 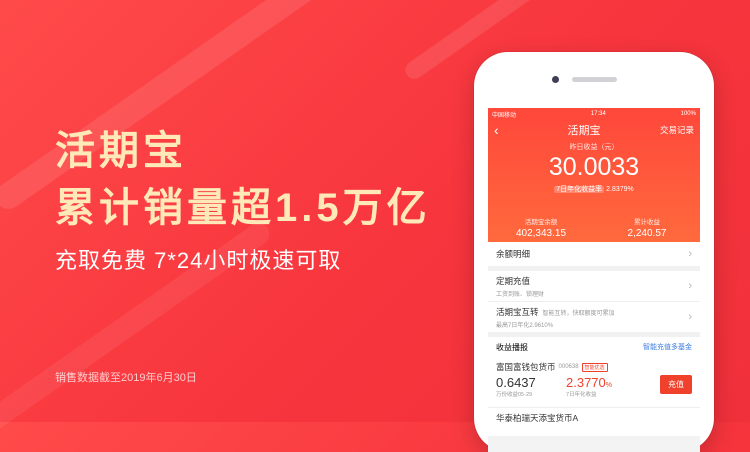 What do you see at coordinates (620, 189) in the screenshot?
I see `rate-value: 2.8379%` at bounding box center [620, 189].